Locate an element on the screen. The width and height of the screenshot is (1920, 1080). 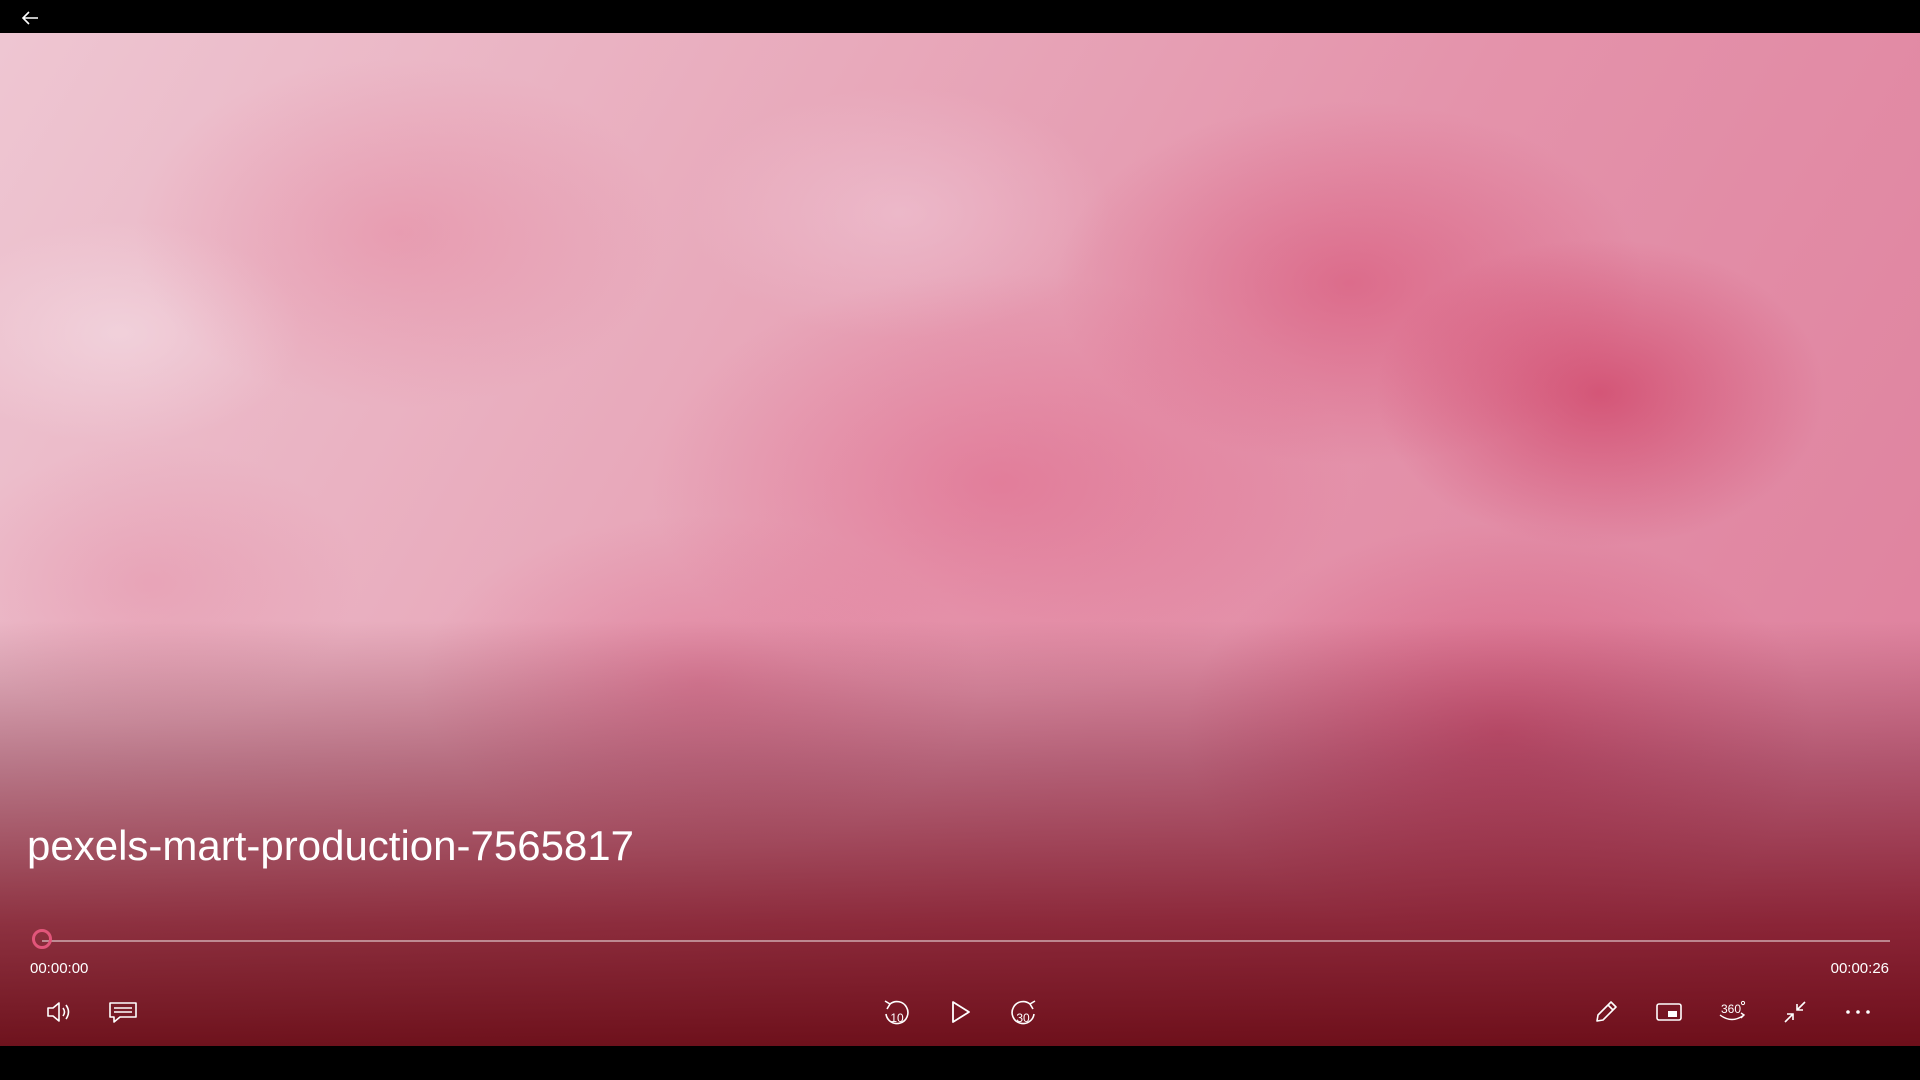
360-video-button: 360 is located at coordinates (1732, 1012).